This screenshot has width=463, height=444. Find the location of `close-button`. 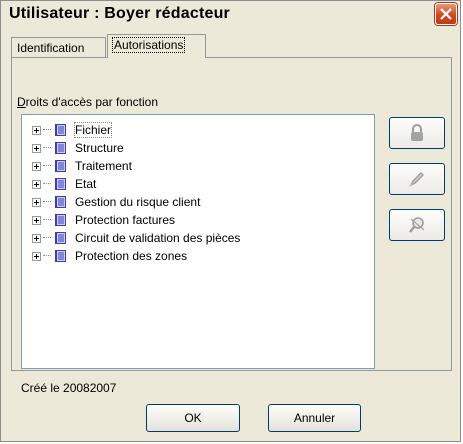

close-button is located at coordinates (446, 14).